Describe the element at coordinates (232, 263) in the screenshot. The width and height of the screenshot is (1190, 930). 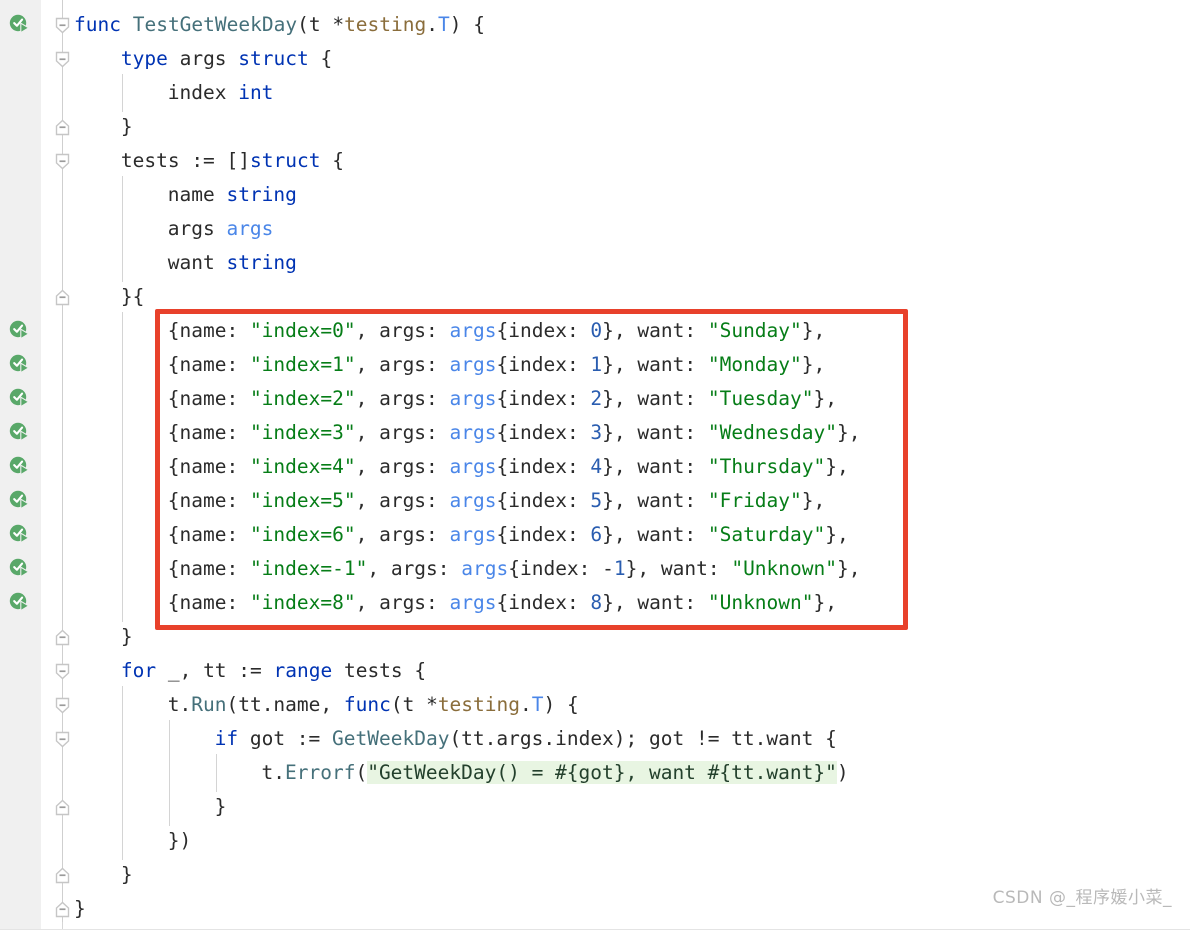
I see `code-line: want string` at that location.